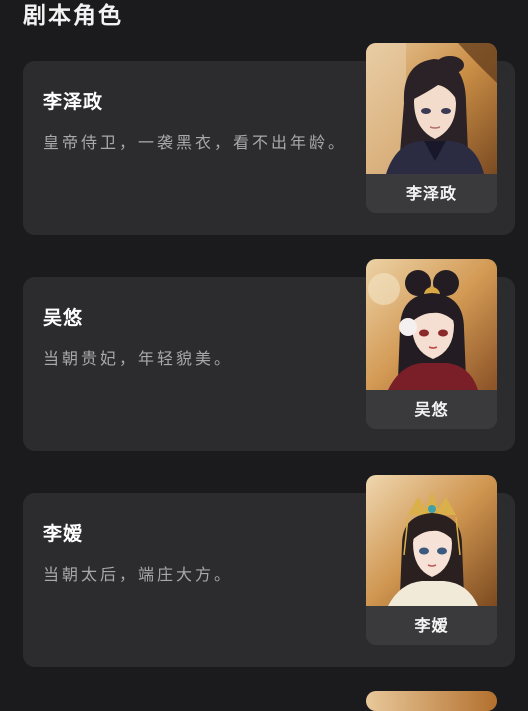  I want to click on role-portrait-3: 李嫒, so click(431, 560).